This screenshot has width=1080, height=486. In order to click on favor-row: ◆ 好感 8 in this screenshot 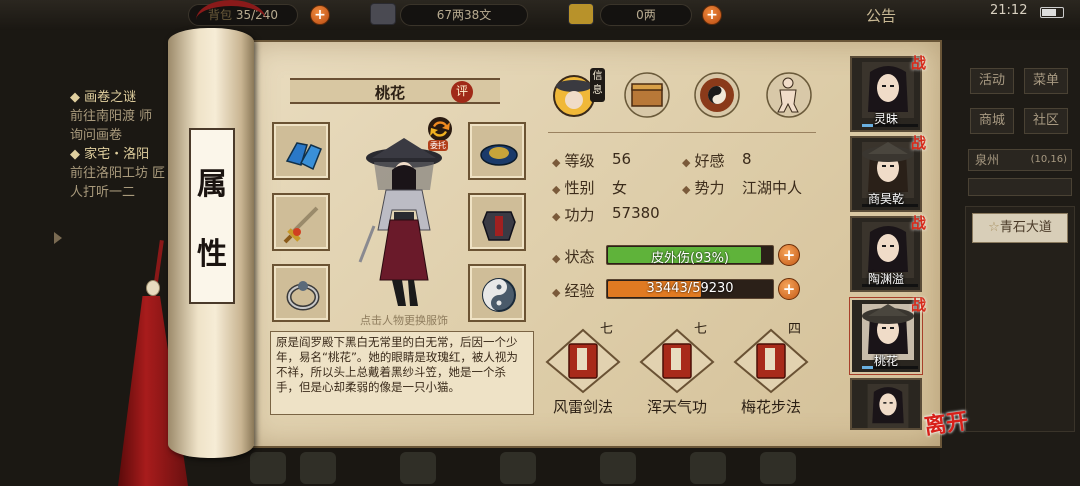, I will do `click(717, 160)`.